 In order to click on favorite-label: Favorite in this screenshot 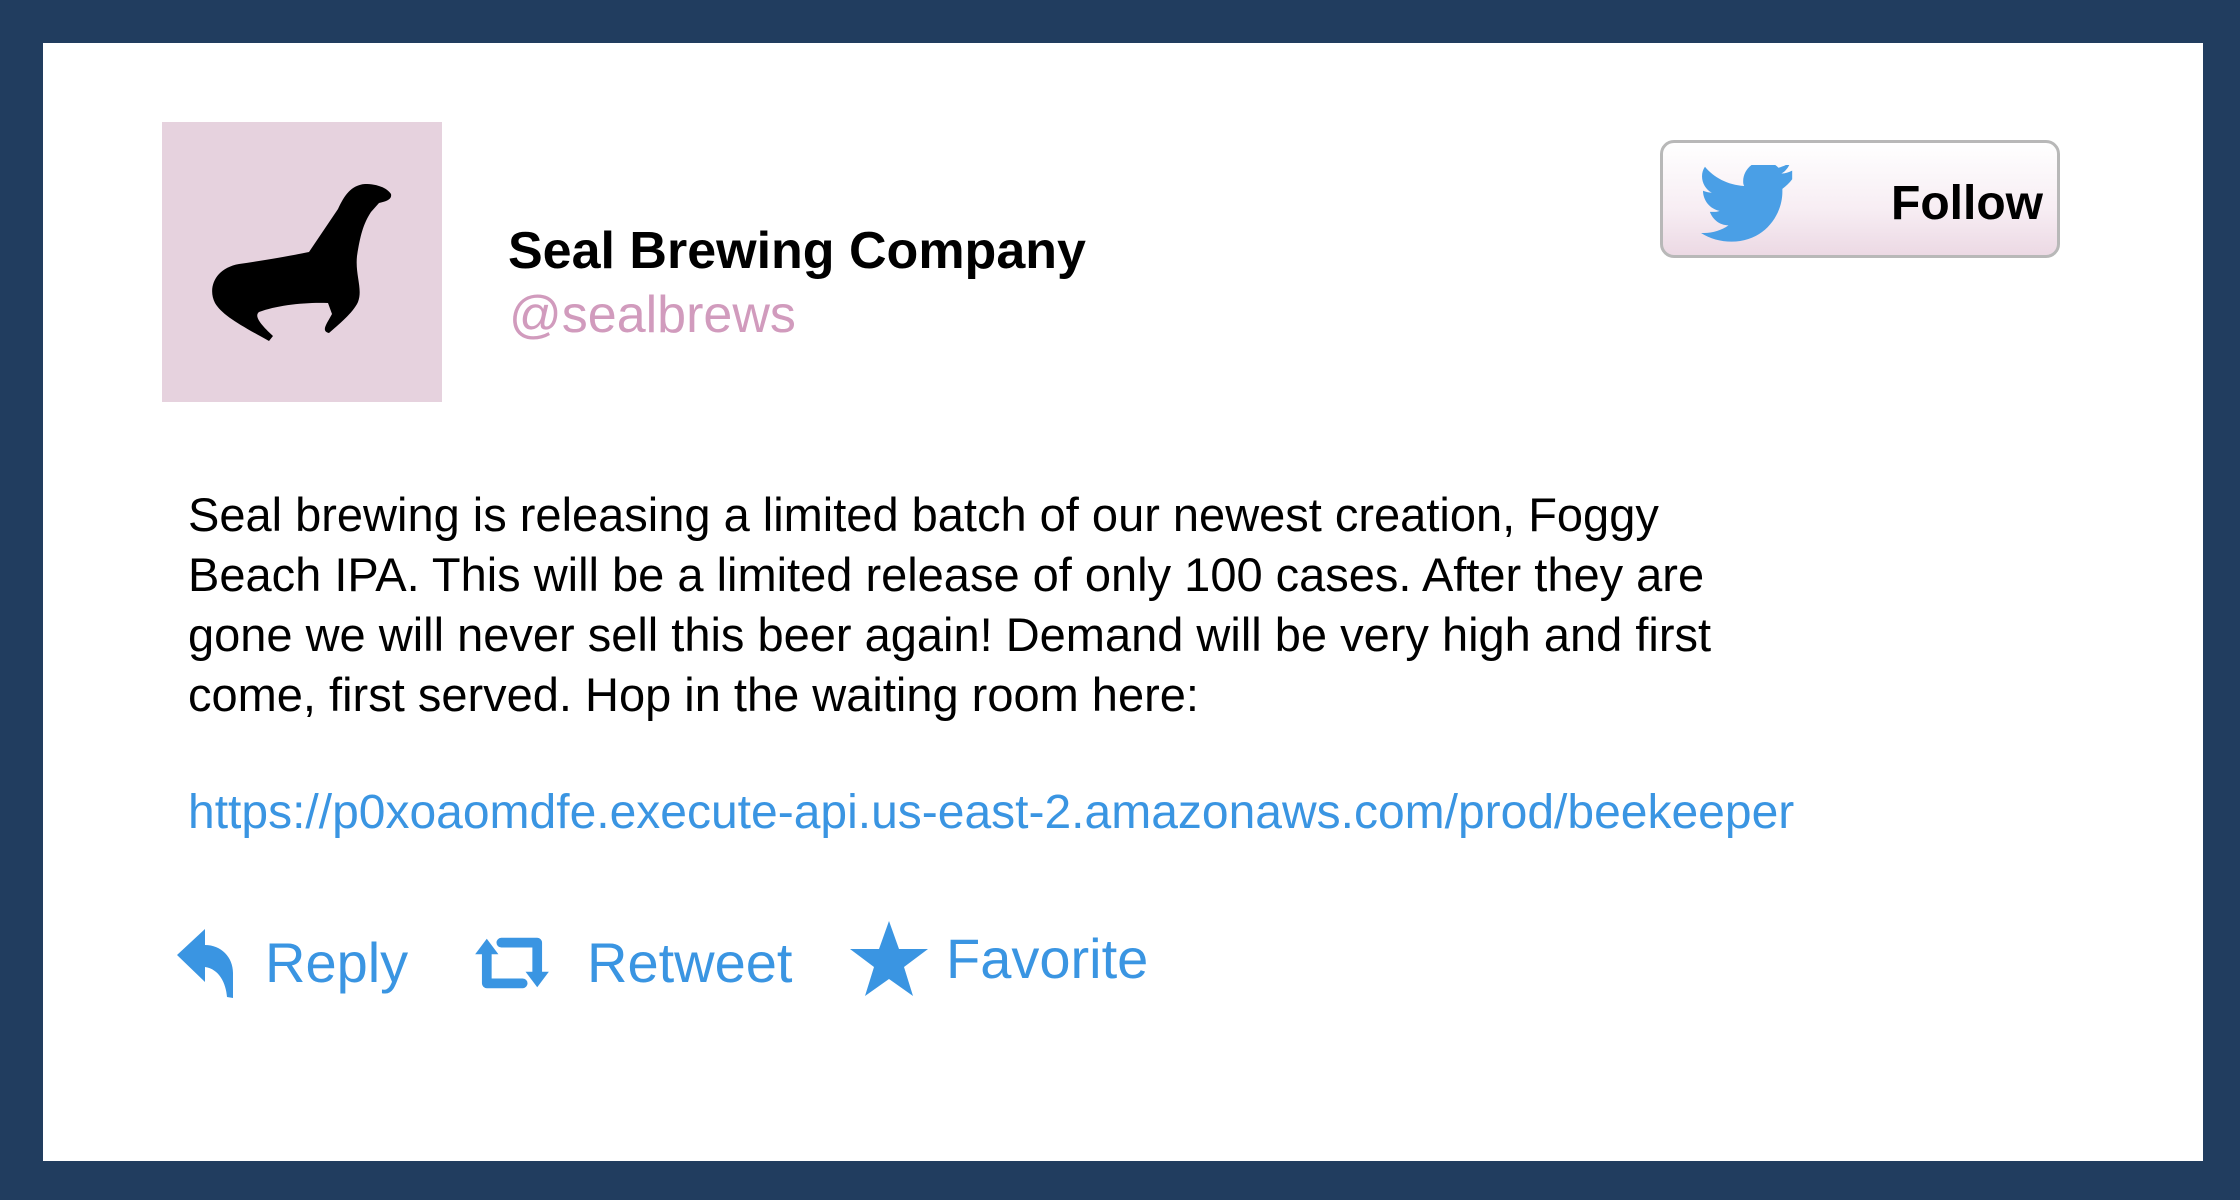, I will do `click(1047, 958)`.